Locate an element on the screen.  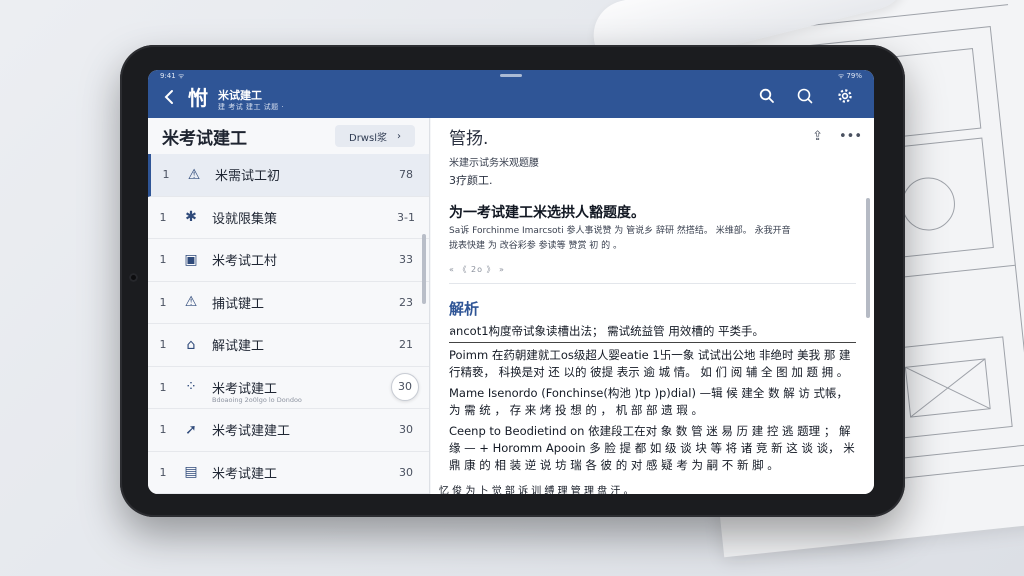
list-item: 1 ➚ 米考试建建工 30 is located at coordinates (288, 430).